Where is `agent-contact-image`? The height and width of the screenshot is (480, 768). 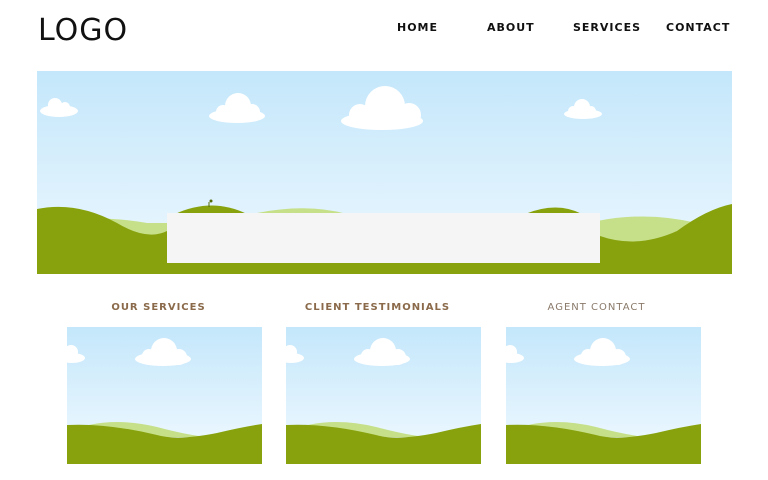 agent-contact-image is located at coordinates (603, 395).